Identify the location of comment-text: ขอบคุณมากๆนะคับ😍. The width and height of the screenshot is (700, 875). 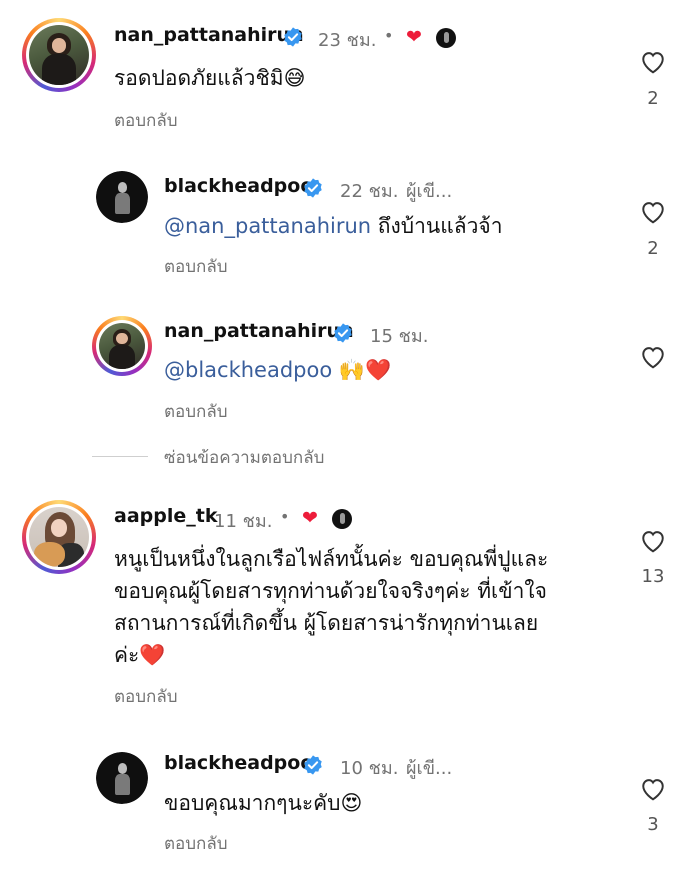
(263, 803).